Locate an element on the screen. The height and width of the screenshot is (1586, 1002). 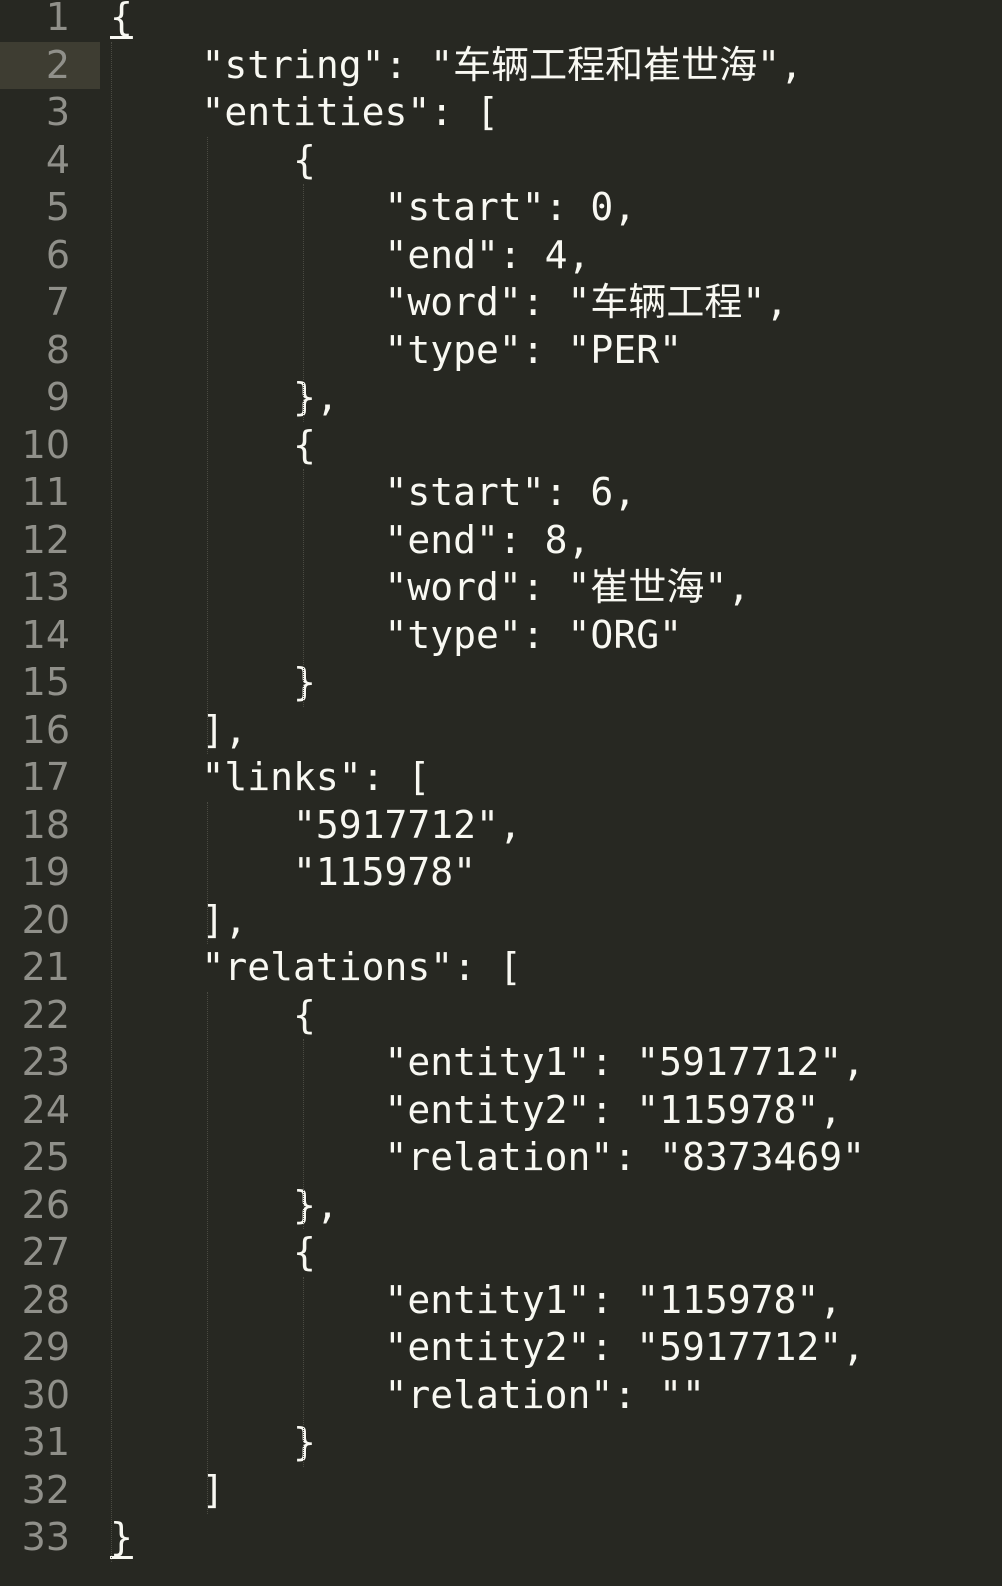
code-line-17: 17 "links": [ is located at coordinates (501, 778).